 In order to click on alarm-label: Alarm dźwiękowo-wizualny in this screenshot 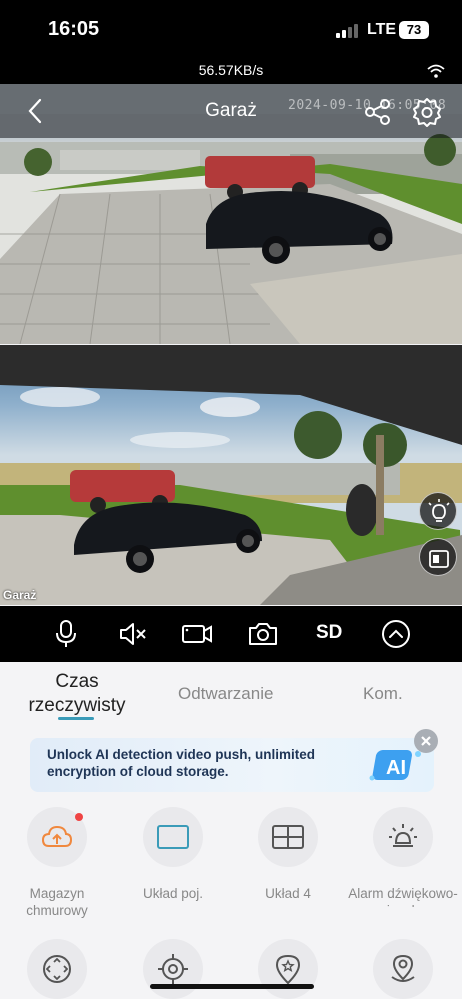, I will do `click(403, 896)`.